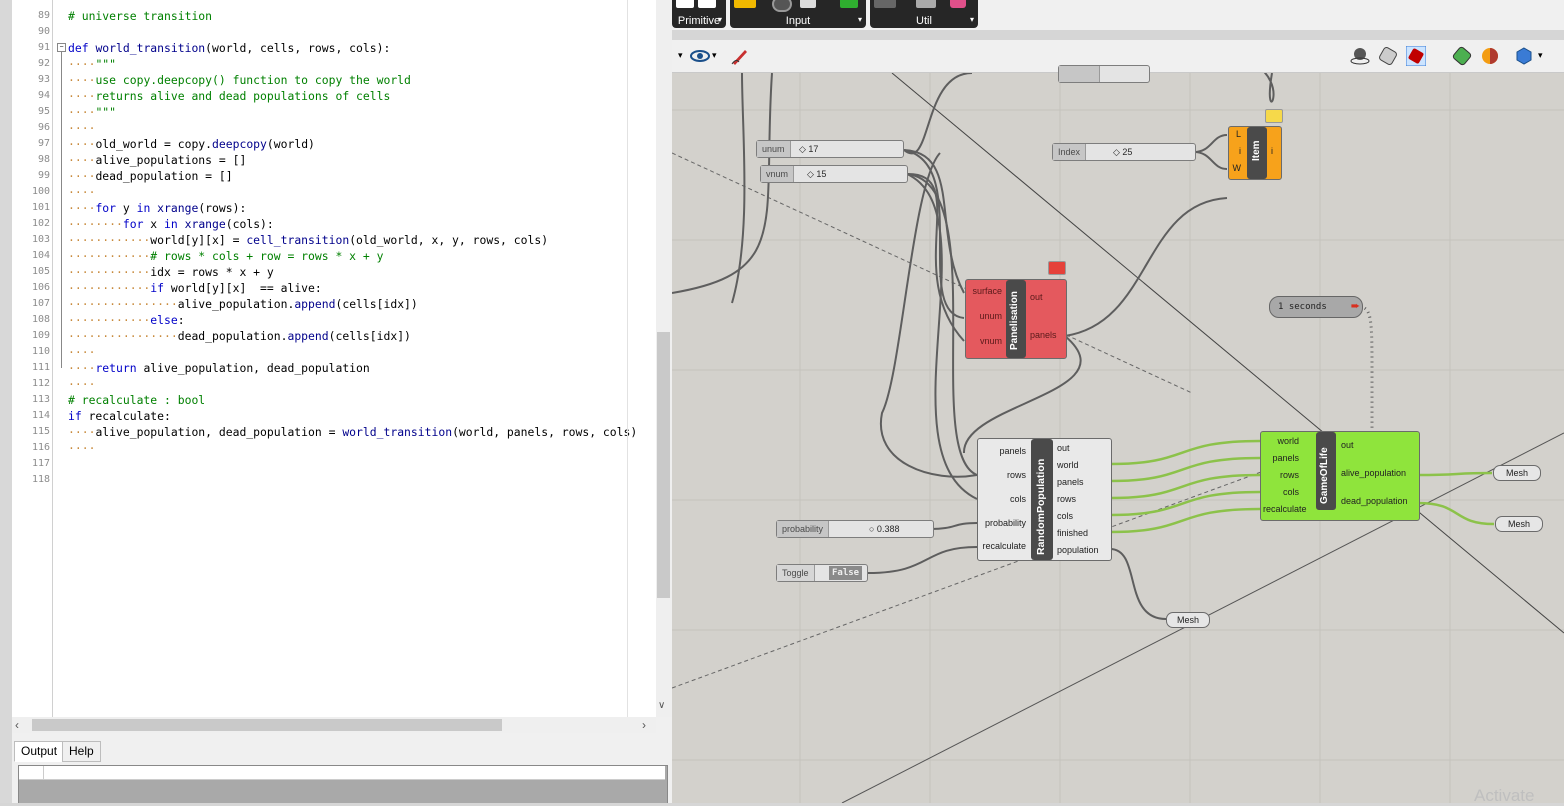  Describe the element at coordinates (986, 316) in the screenshot. I see `panelisation-input-unum: unum` at that location.